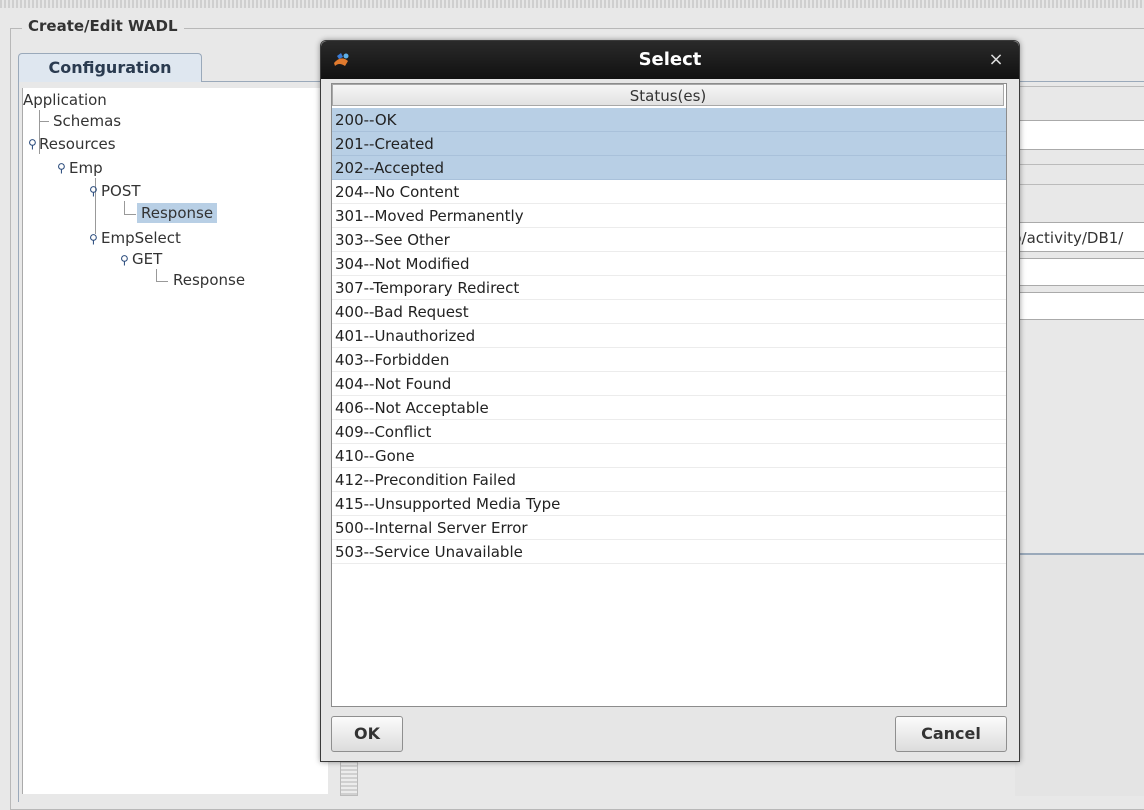  Describe the element at coordinates (669, 456) in the screenshot. I see `status-list-item: 410--Gone` at that location.